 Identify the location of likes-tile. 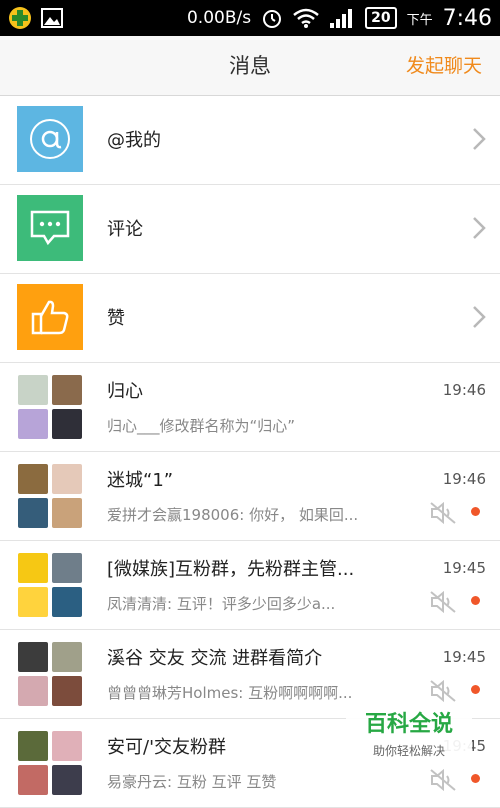
(50, 317).